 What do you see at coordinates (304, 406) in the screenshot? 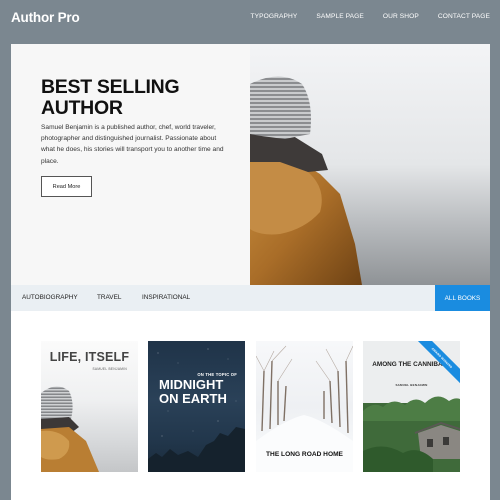
I see `book-card: THE LONG ROAD HOME` at bounding box center [304, 406].